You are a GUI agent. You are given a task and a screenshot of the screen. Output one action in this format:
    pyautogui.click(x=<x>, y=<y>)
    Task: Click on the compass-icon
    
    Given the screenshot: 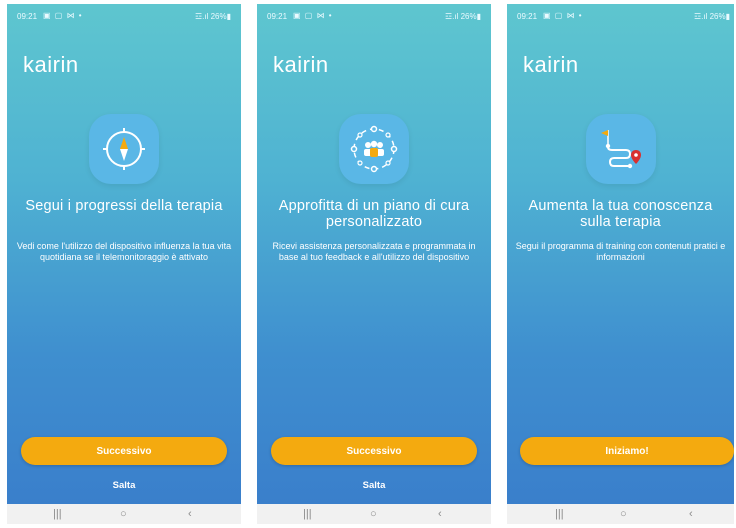 What is the action you would take?
    pyautogui.click(x=124, y=149)
    